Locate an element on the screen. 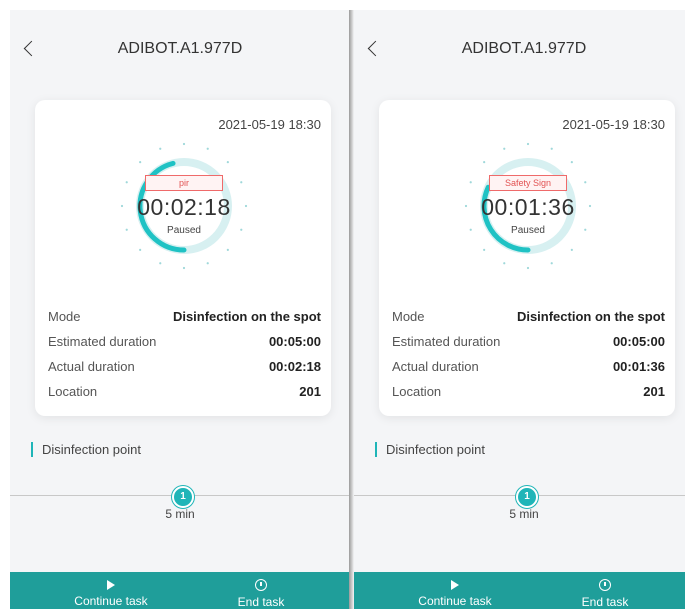 This screenshot has height=609, width=685. info-value: 00:02:18 is located at coordinates (294, 366).